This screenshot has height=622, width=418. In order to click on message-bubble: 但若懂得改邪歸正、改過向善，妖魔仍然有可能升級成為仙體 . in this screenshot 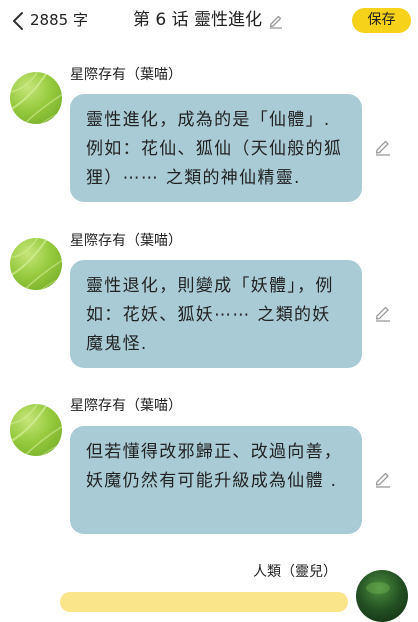, I will do `click(216, 480)`.